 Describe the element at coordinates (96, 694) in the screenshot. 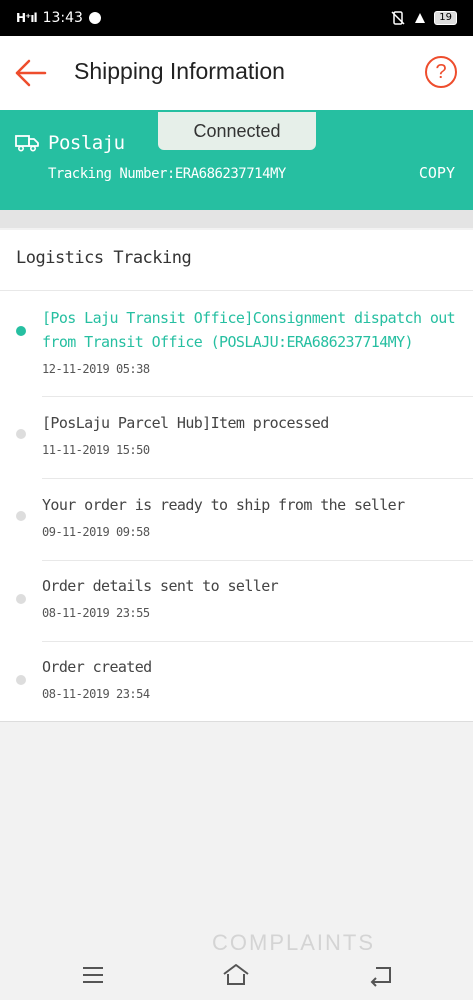

I see `event-time: 08-11-2019 23:54` at that location.